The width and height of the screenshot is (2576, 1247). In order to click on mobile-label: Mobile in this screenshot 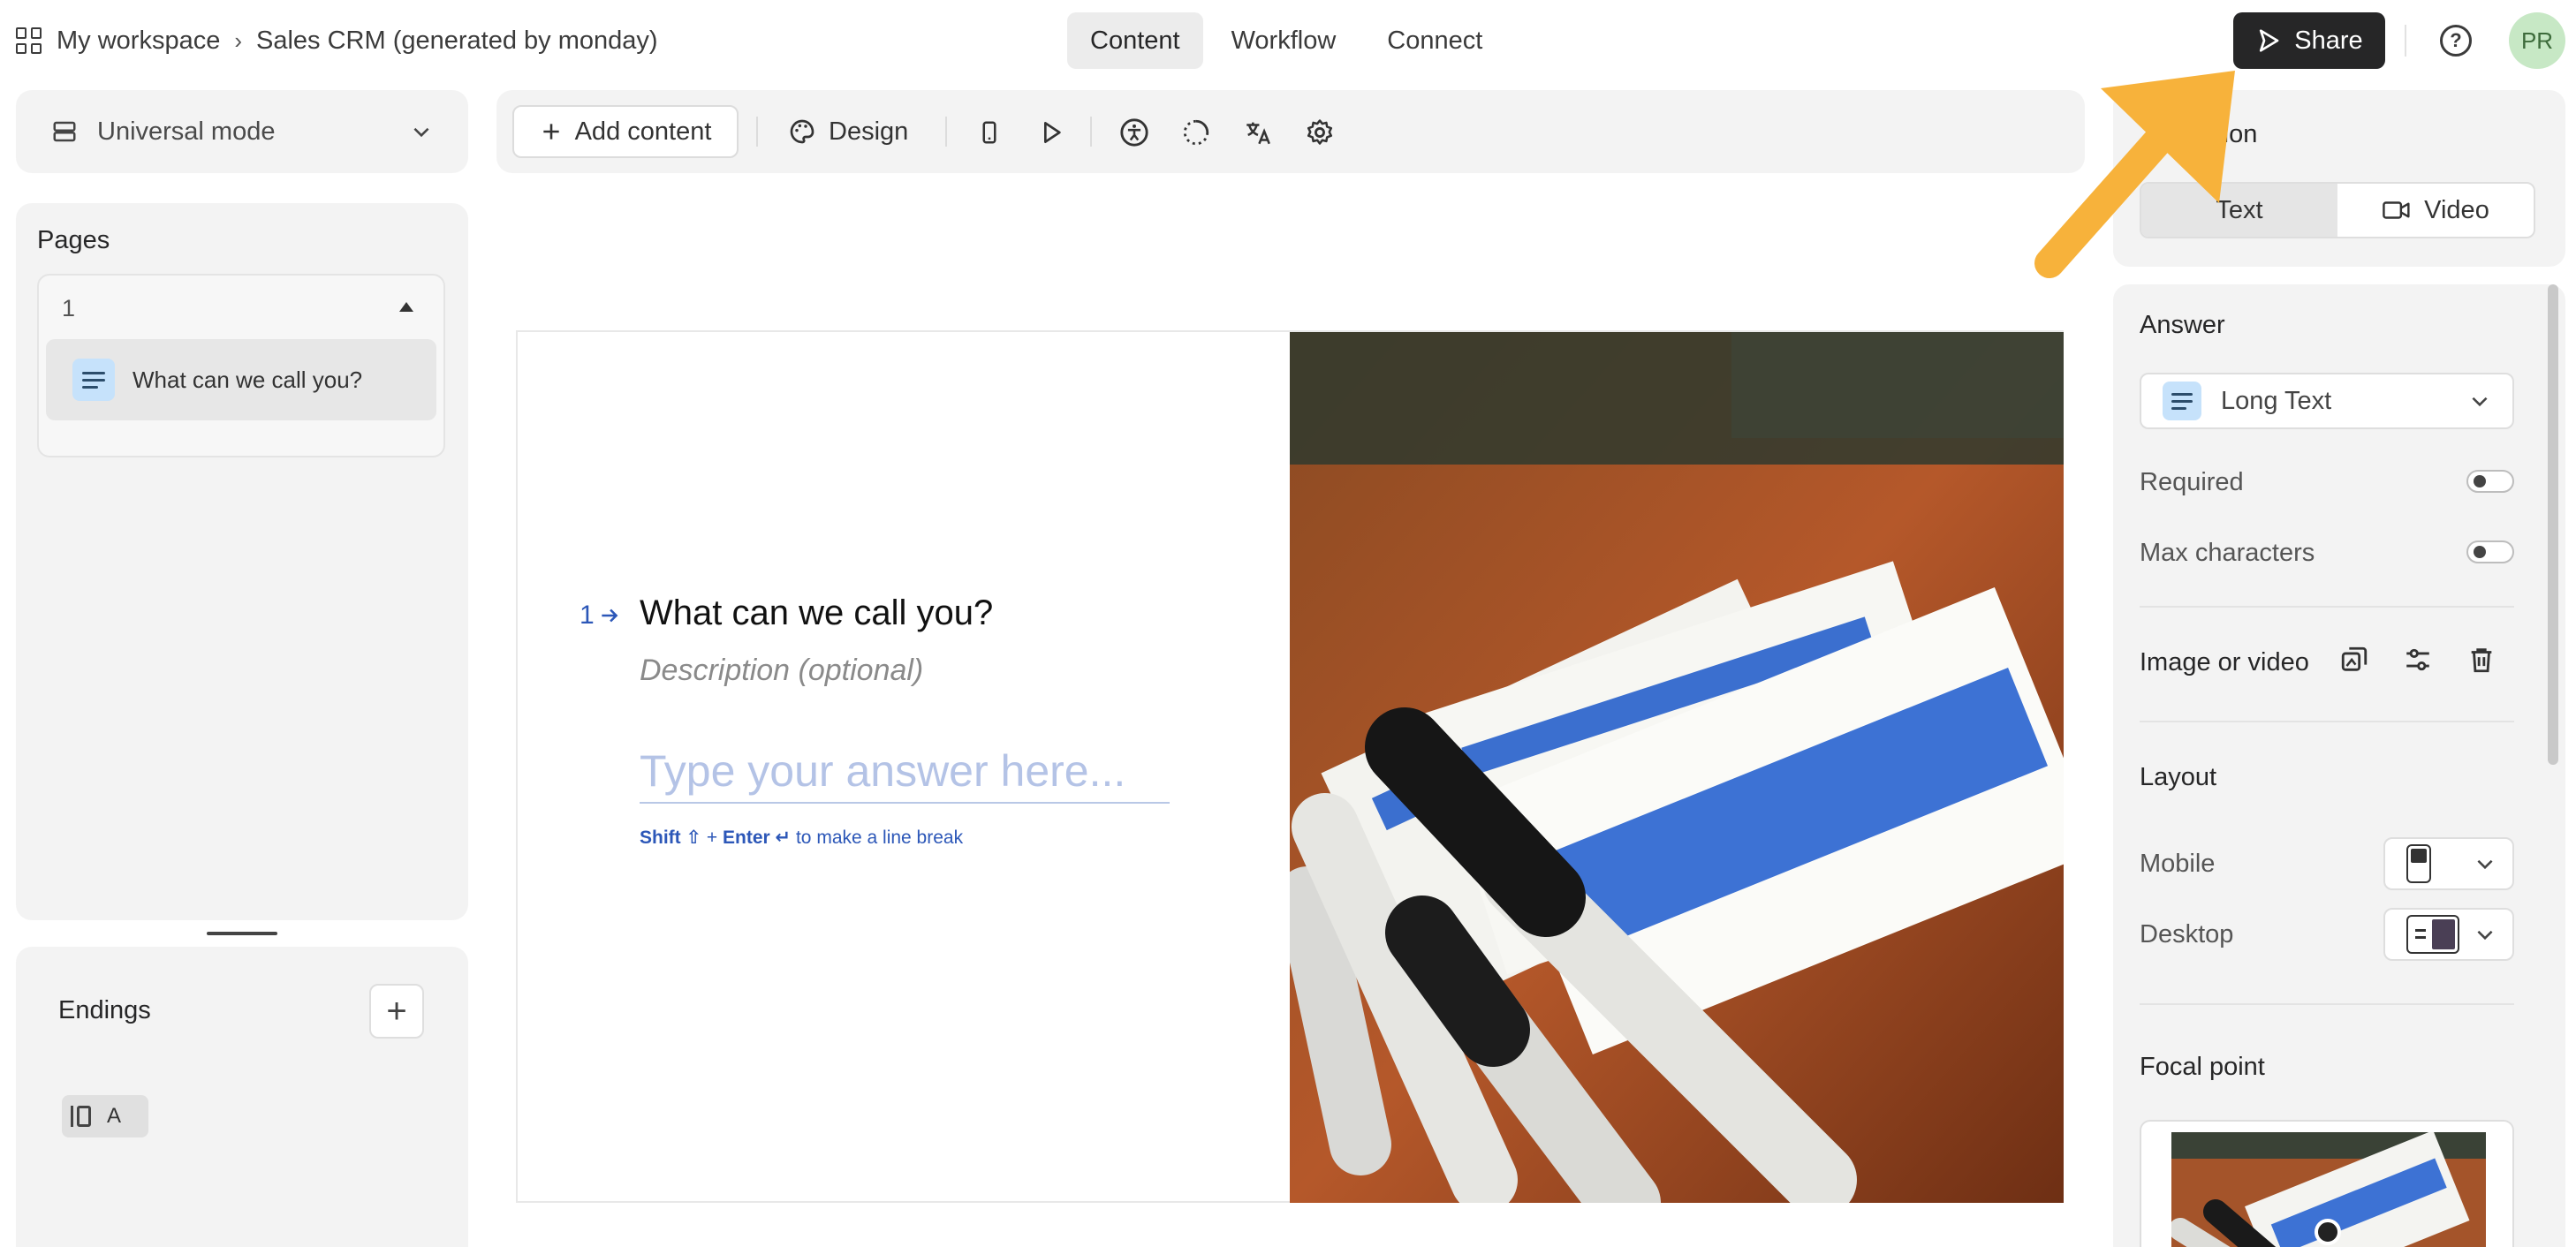, I will do `click(2178, 864)`.